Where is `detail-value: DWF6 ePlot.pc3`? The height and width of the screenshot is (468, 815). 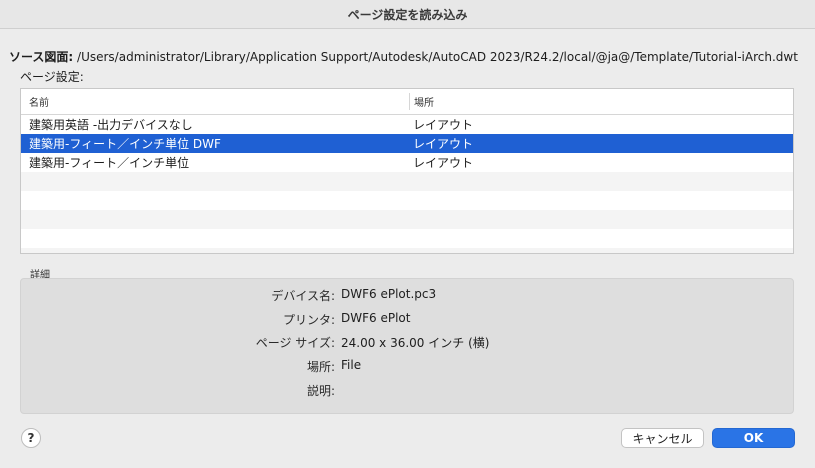 detail-value: DWF6 ePlot.pc3 is located at coordinates (389, 294).